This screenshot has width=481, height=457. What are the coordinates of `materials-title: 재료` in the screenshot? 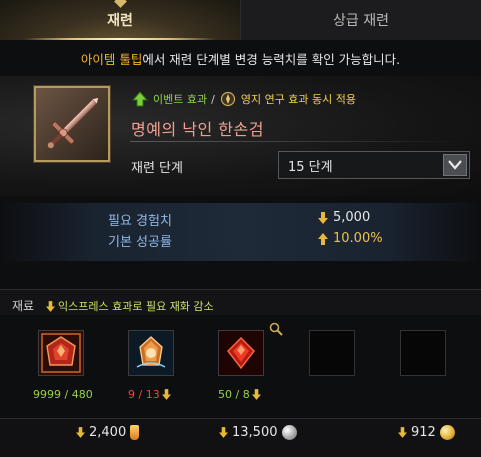 It's located at (23, 306).